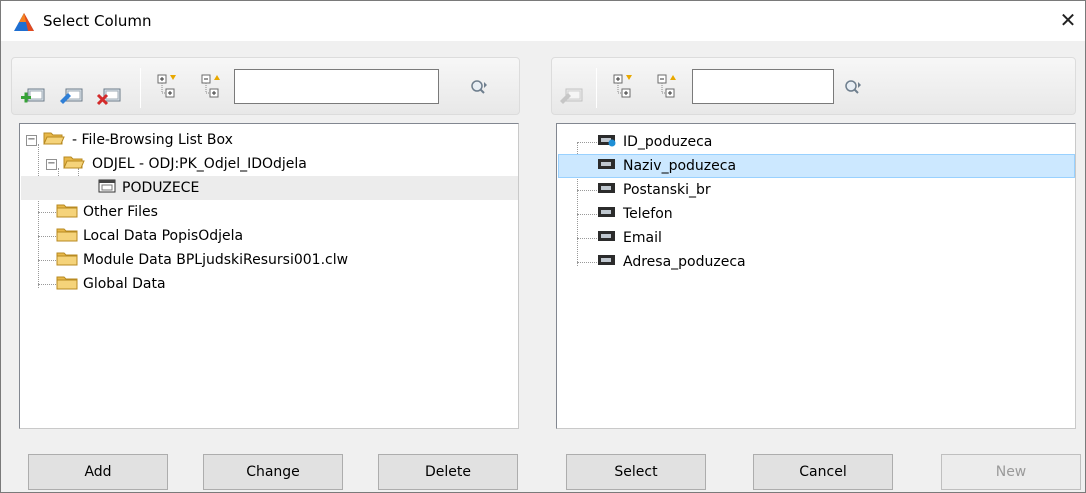 Image resolution: width=1086 pixels, height=493 pixels. I want to click on left-search-input, so click(336, 86).